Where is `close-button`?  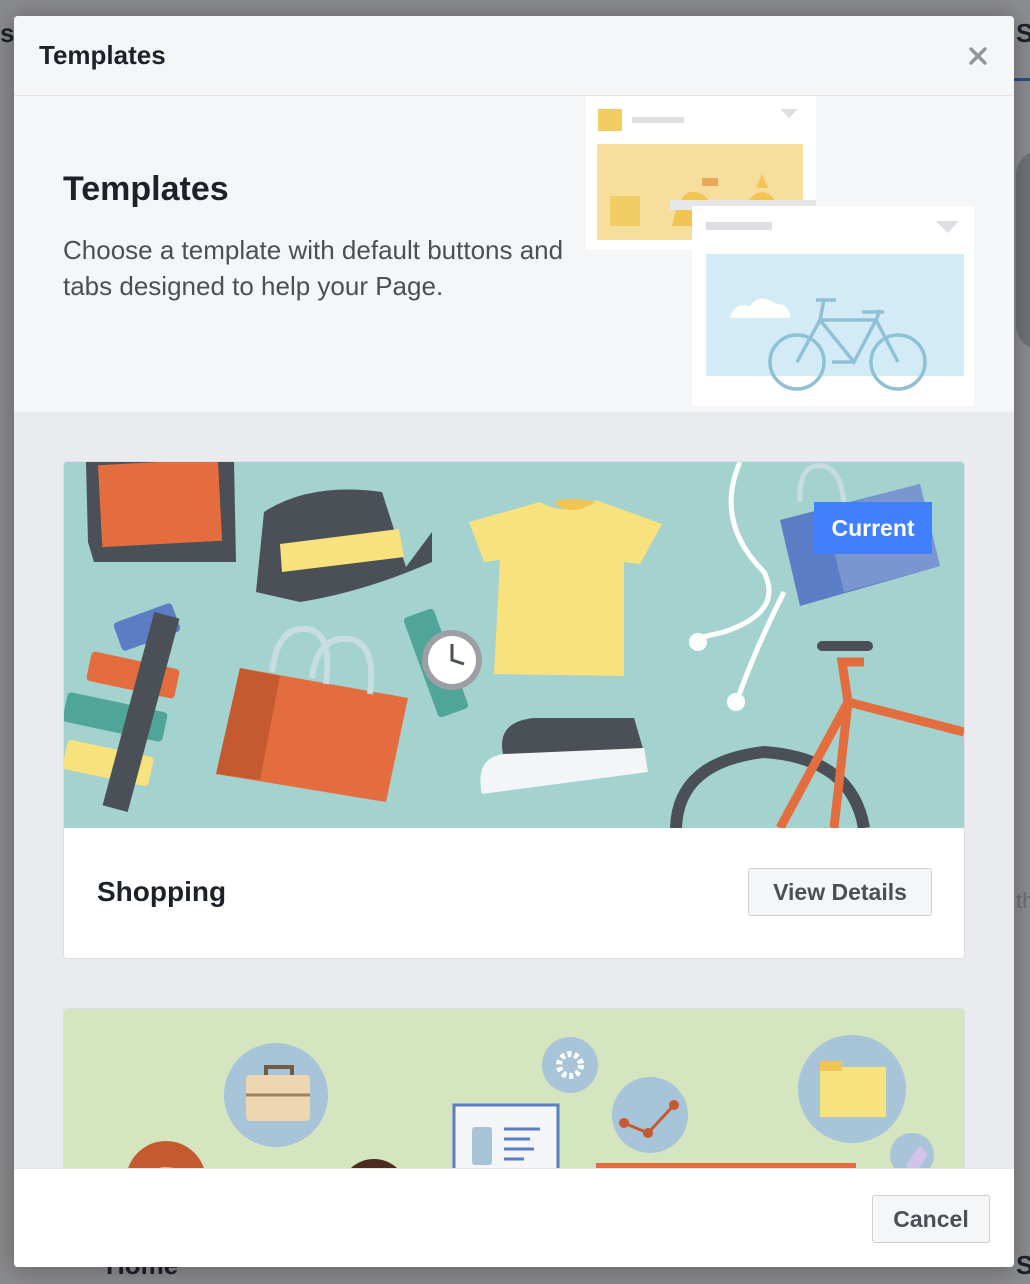 close-button is located at coordinates (978, 56).